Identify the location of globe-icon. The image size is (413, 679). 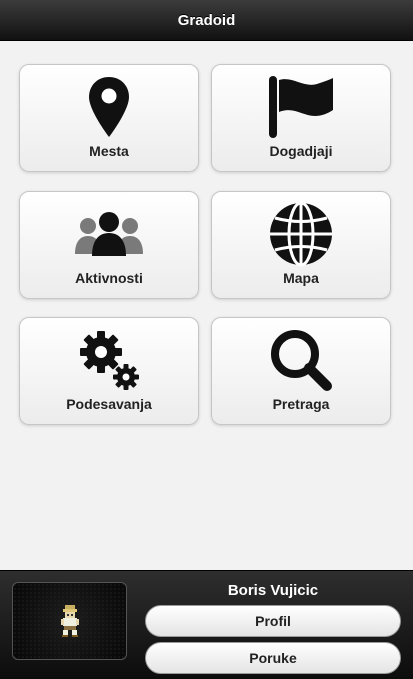
(301, 234).